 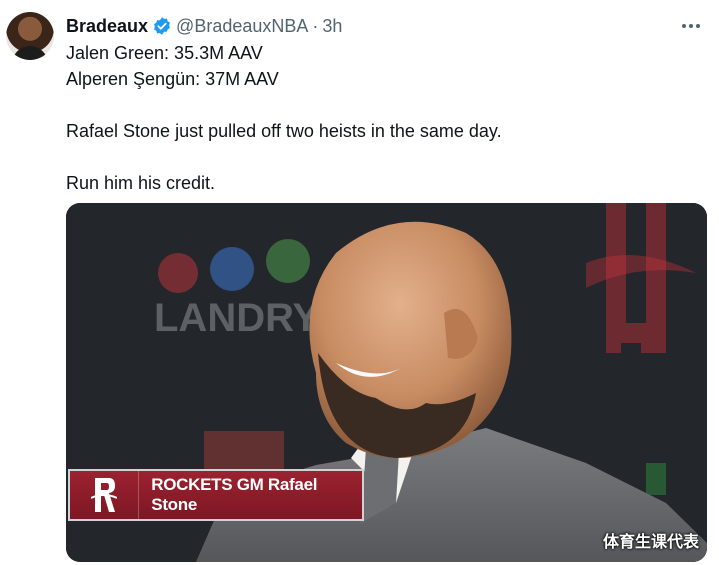 I want to click on backdrop-sponsor-text: LANDRY, so click(x=236, y=318).